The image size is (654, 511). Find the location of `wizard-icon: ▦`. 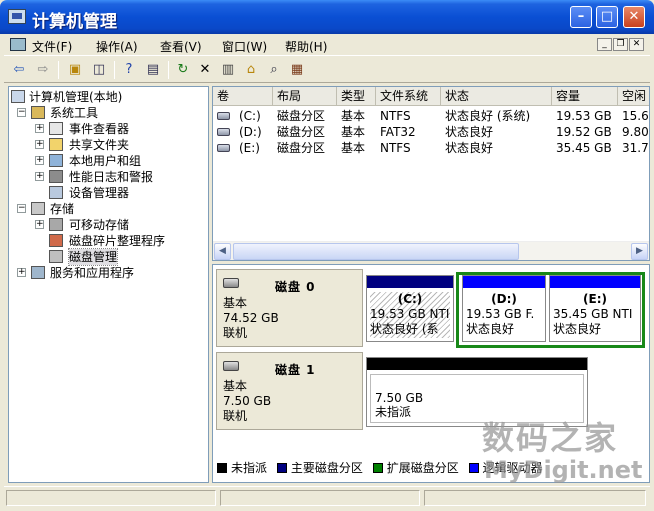

wizard-icon: ▦ is located at coordinates (297, 70).